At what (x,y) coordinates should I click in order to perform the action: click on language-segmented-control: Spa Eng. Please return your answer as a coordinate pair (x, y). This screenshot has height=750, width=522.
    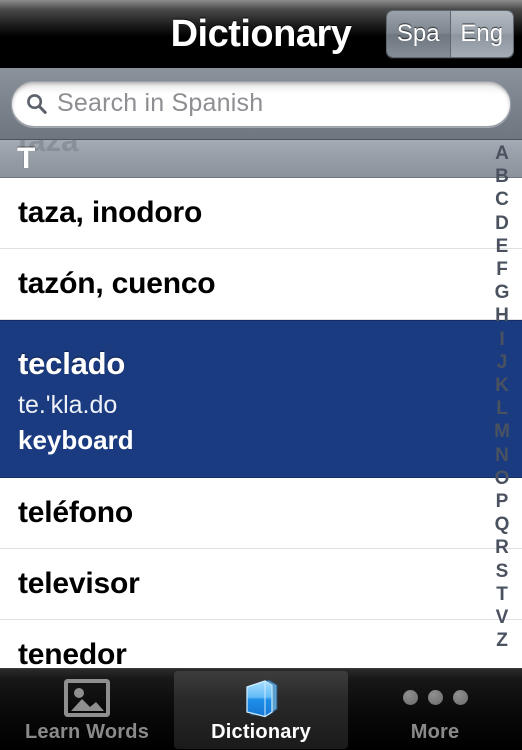
    Looking at the image, I should click on (450, 34).